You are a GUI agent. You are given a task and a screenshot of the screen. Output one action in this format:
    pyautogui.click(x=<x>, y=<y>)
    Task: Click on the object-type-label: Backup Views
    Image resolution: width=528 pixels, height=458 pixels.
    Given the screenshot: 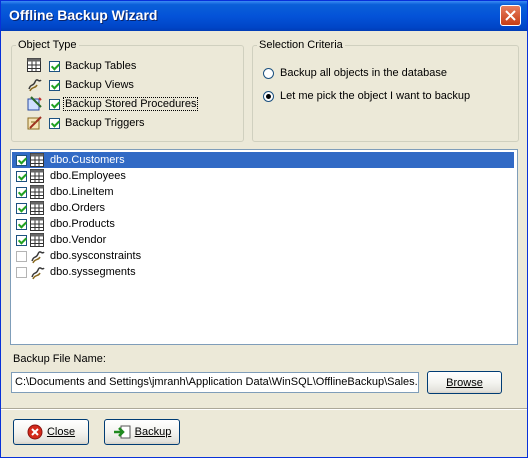 What is the action you would take?
    pyautogui.click(x=99, y=85)
    